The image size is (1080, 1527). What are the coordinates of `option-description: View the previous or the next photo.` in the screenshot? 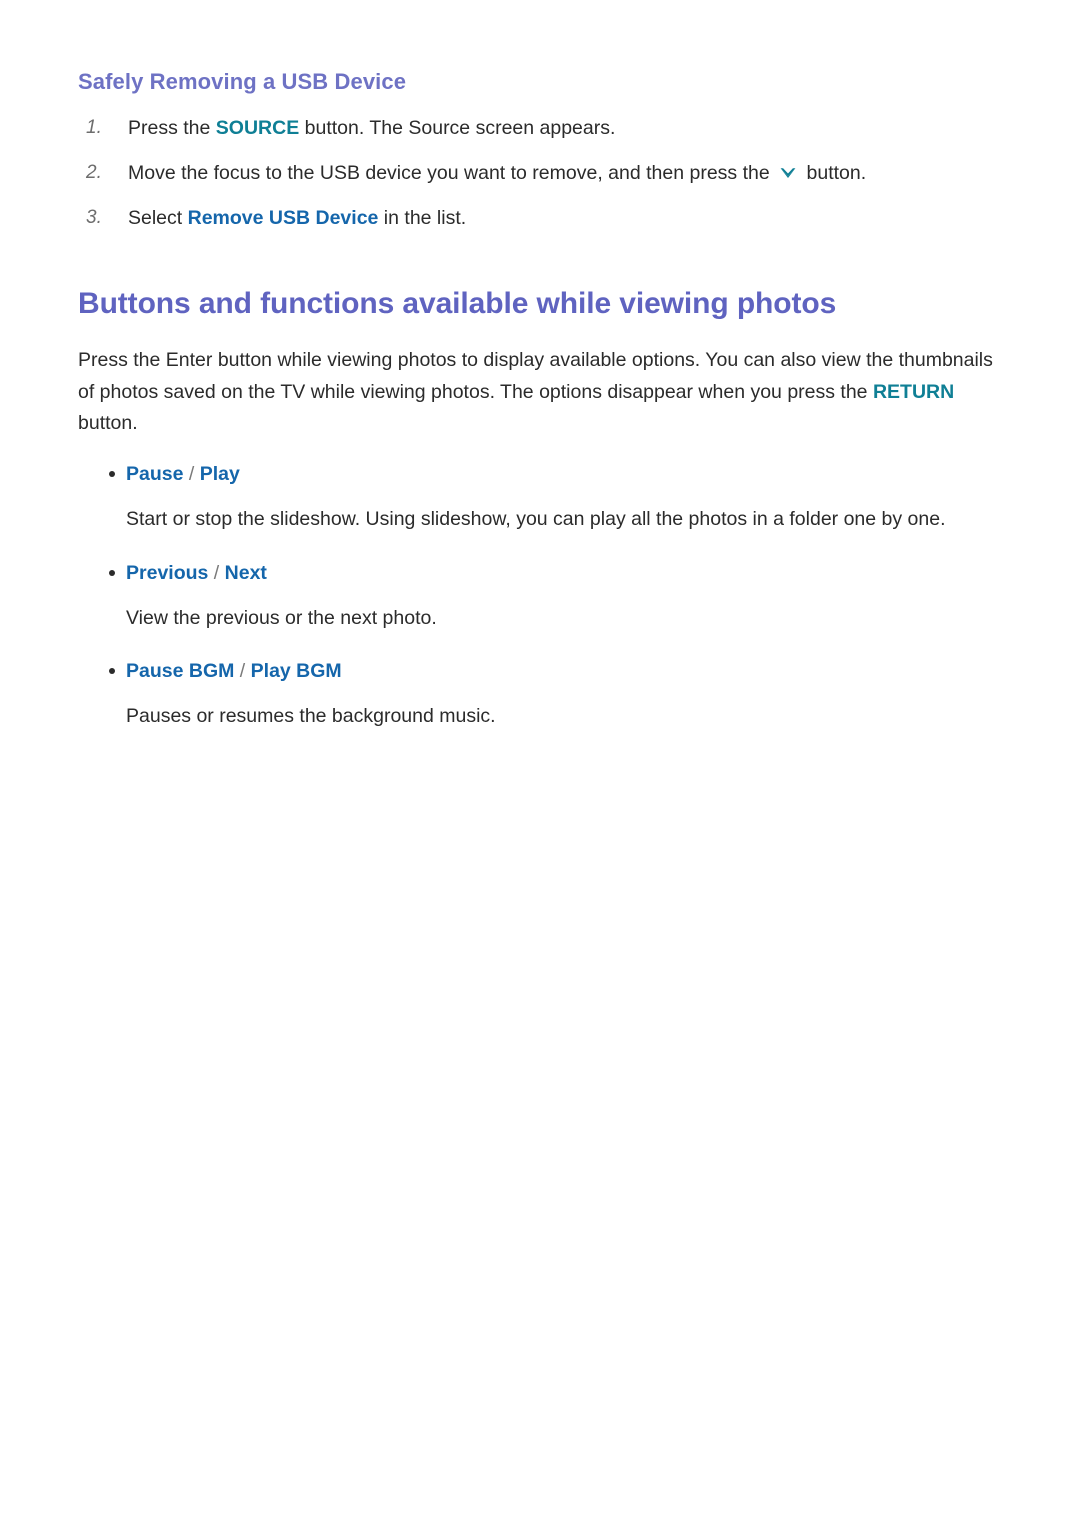 It's located at (281, 617).